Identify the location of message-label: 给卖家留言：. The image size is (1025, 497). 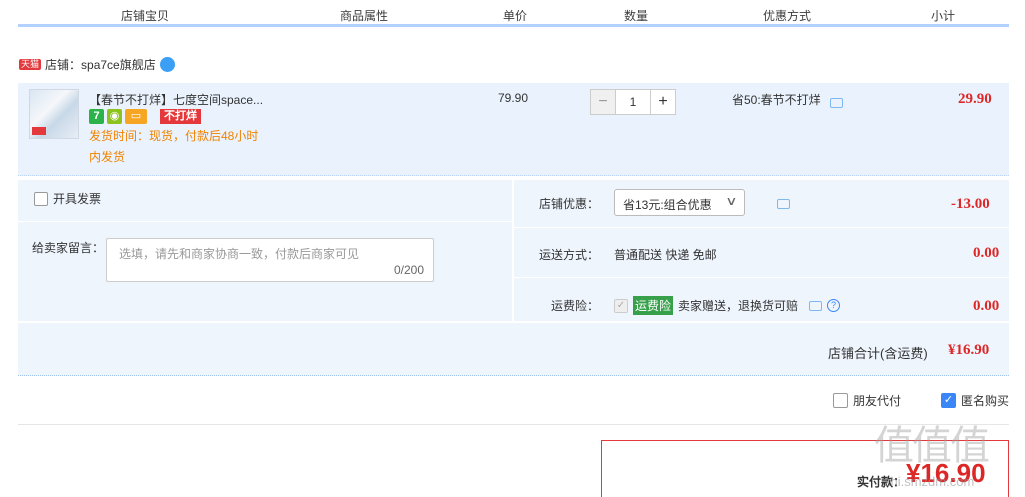
(68, 248).